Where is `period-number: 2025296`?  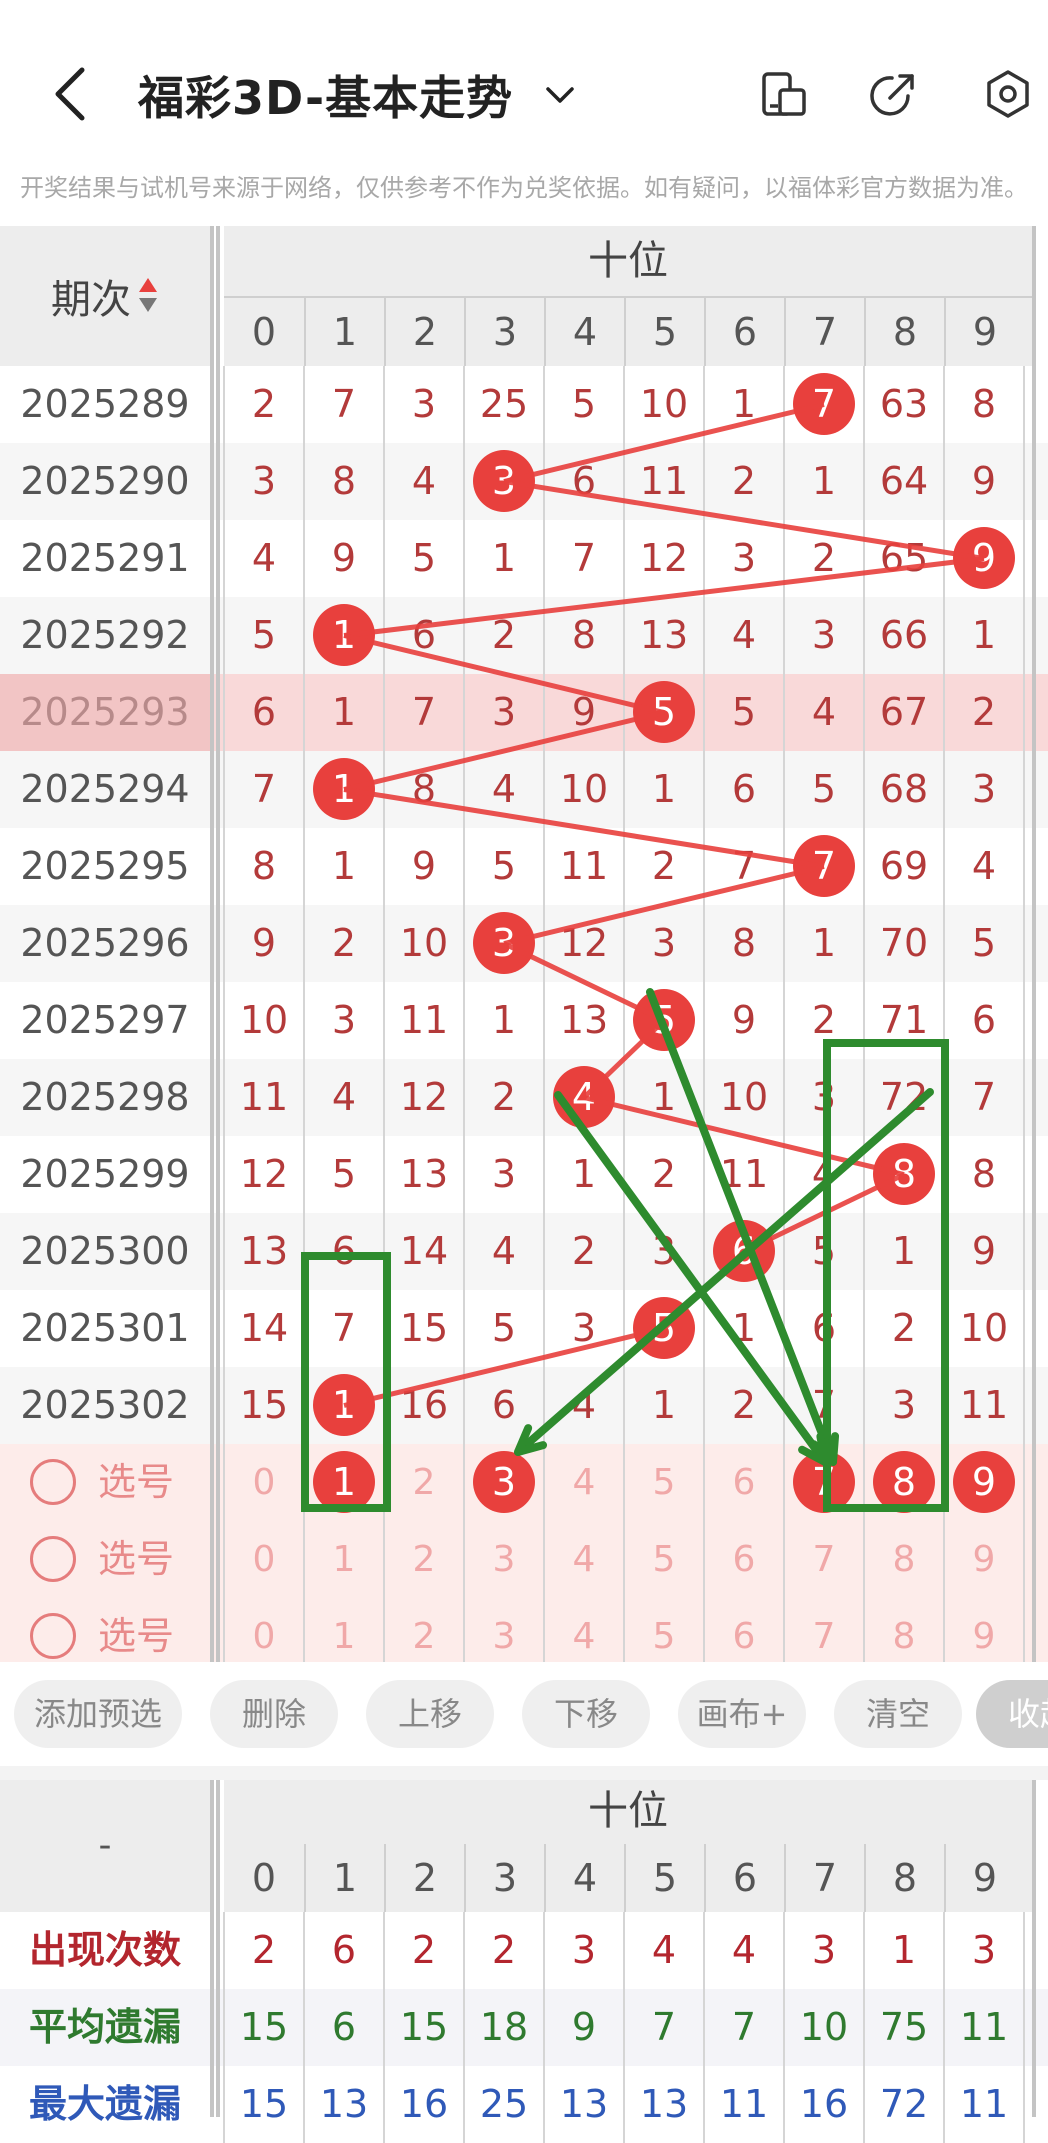 period-number: 2025296 is located at coordinates (105, 943).